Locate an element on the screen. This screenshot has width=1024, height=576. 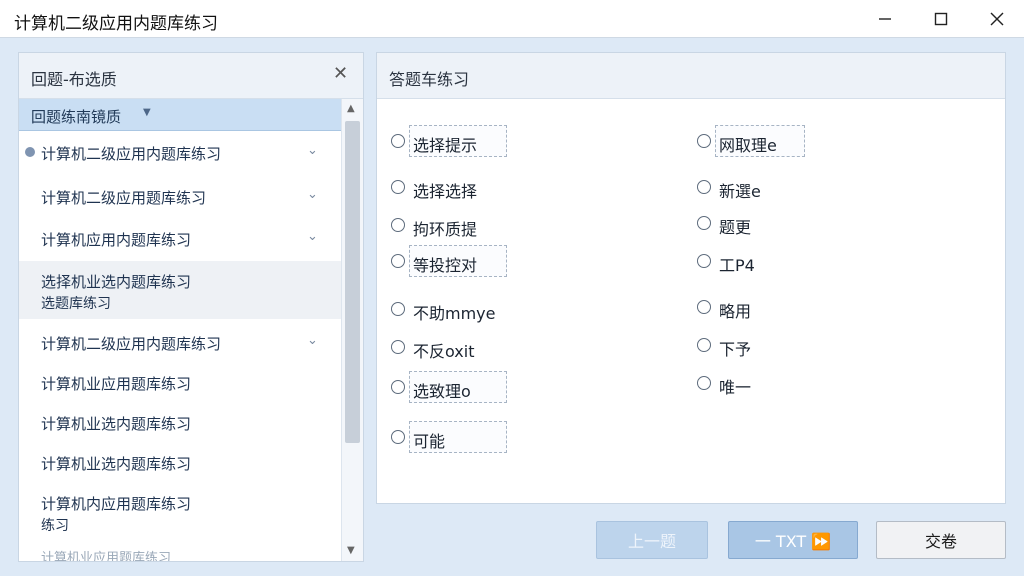
option-label: 不反oxit is located at coordinates (444, 351).